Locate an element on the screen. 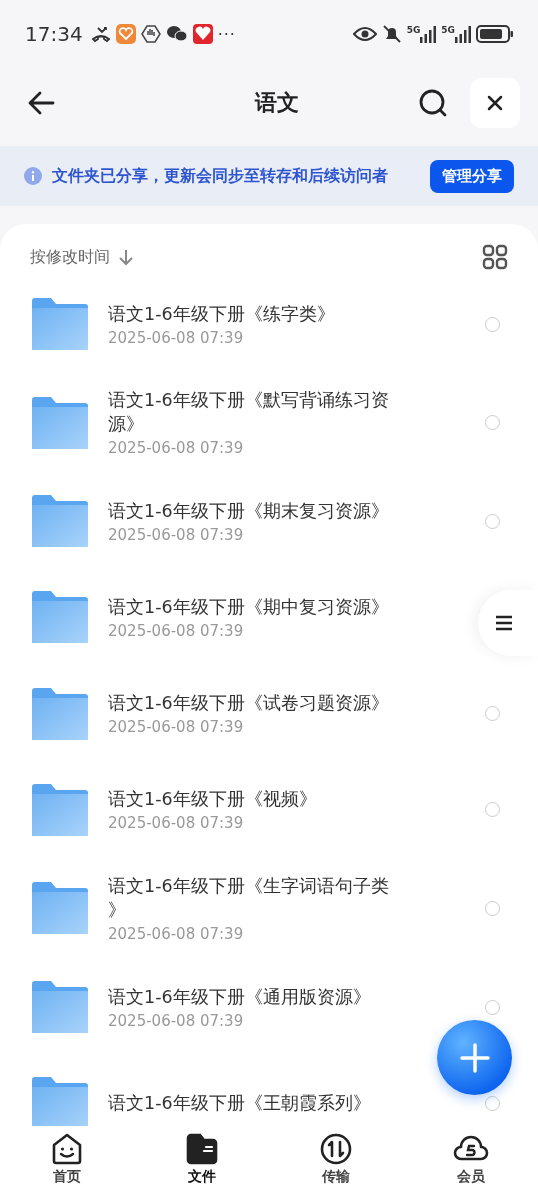 The width and height of the screenshot is (538, 1200). more-notifications: ··· is located at coordinates (226, 34).